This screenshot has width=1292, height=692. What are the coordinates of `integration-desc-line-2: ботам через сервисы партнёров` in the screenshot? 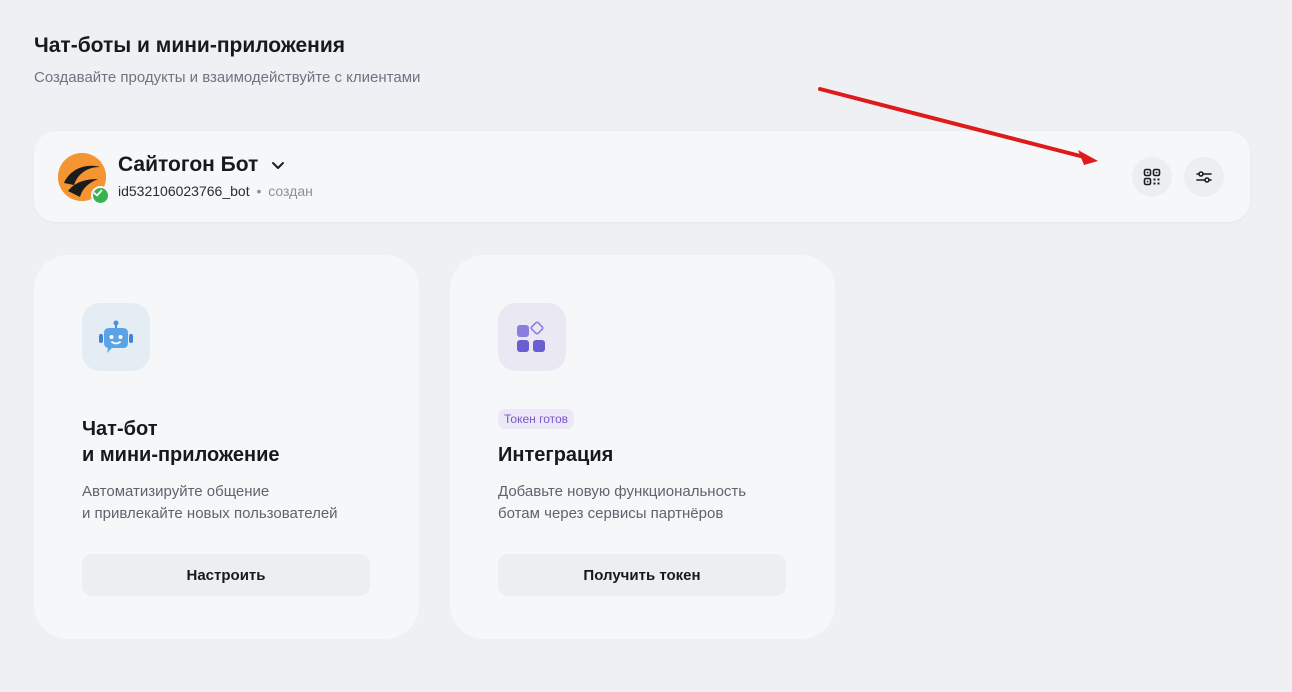 It's located at (611, 513).